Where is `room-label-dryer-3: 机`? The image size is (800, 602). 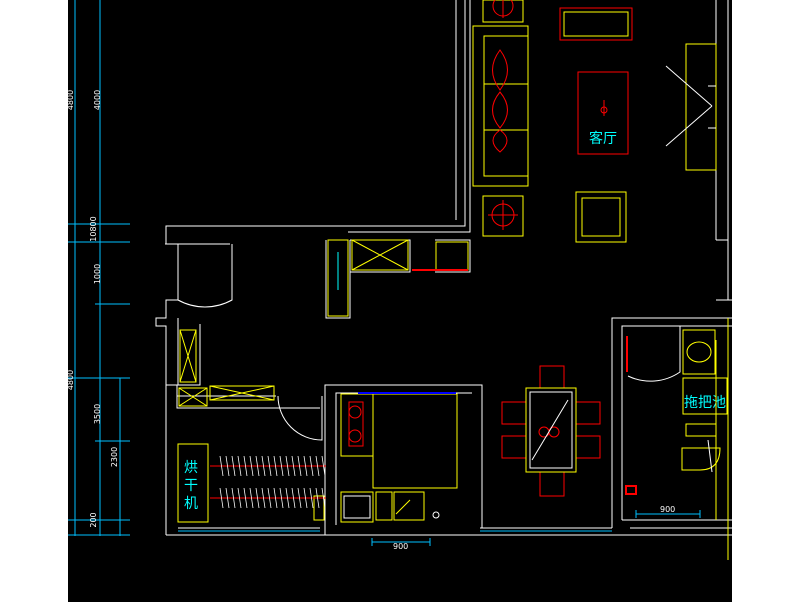 room-label-dryer-3: 机 is located at coordinates (191, 504).